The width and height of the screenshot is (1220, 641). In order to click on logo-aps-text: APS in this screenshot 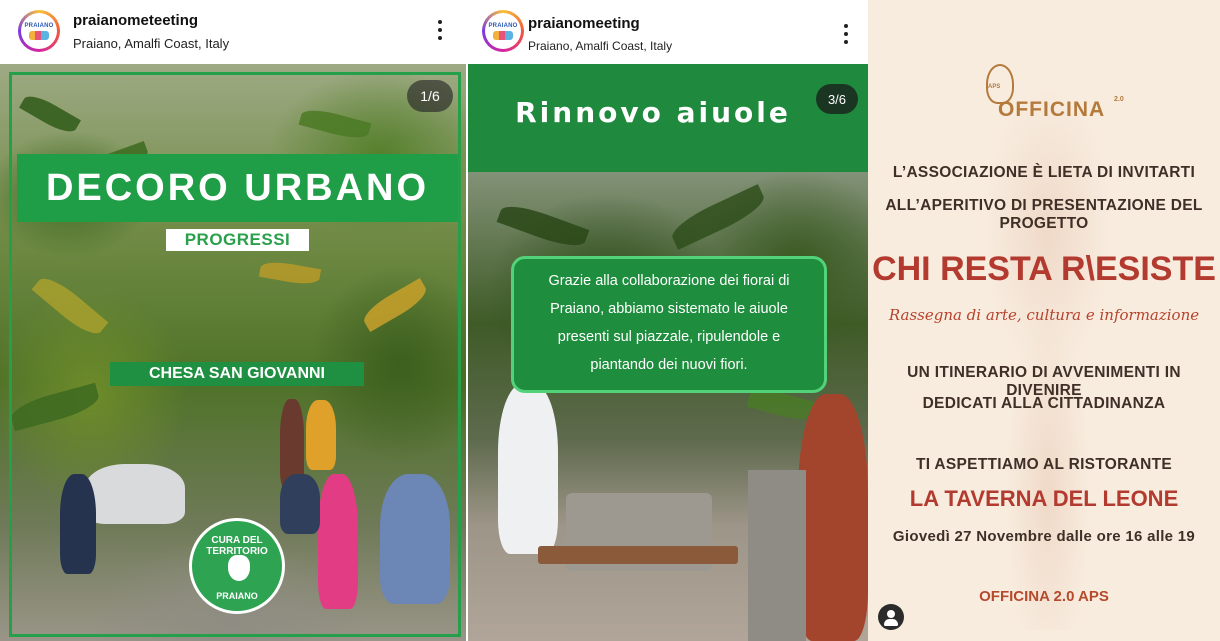, I will do `click(994, 87)`.